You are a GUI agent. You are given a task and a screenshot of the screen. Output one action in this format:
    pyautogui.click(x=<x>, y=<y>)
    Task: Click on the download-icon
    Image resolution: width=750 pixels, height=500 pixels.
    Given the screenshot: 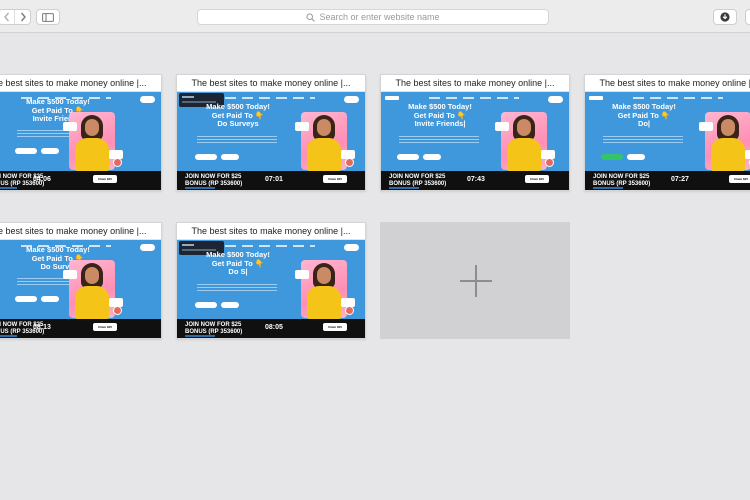 What is the action you would take?
    pyautogui.click(x=725, y=17)
    